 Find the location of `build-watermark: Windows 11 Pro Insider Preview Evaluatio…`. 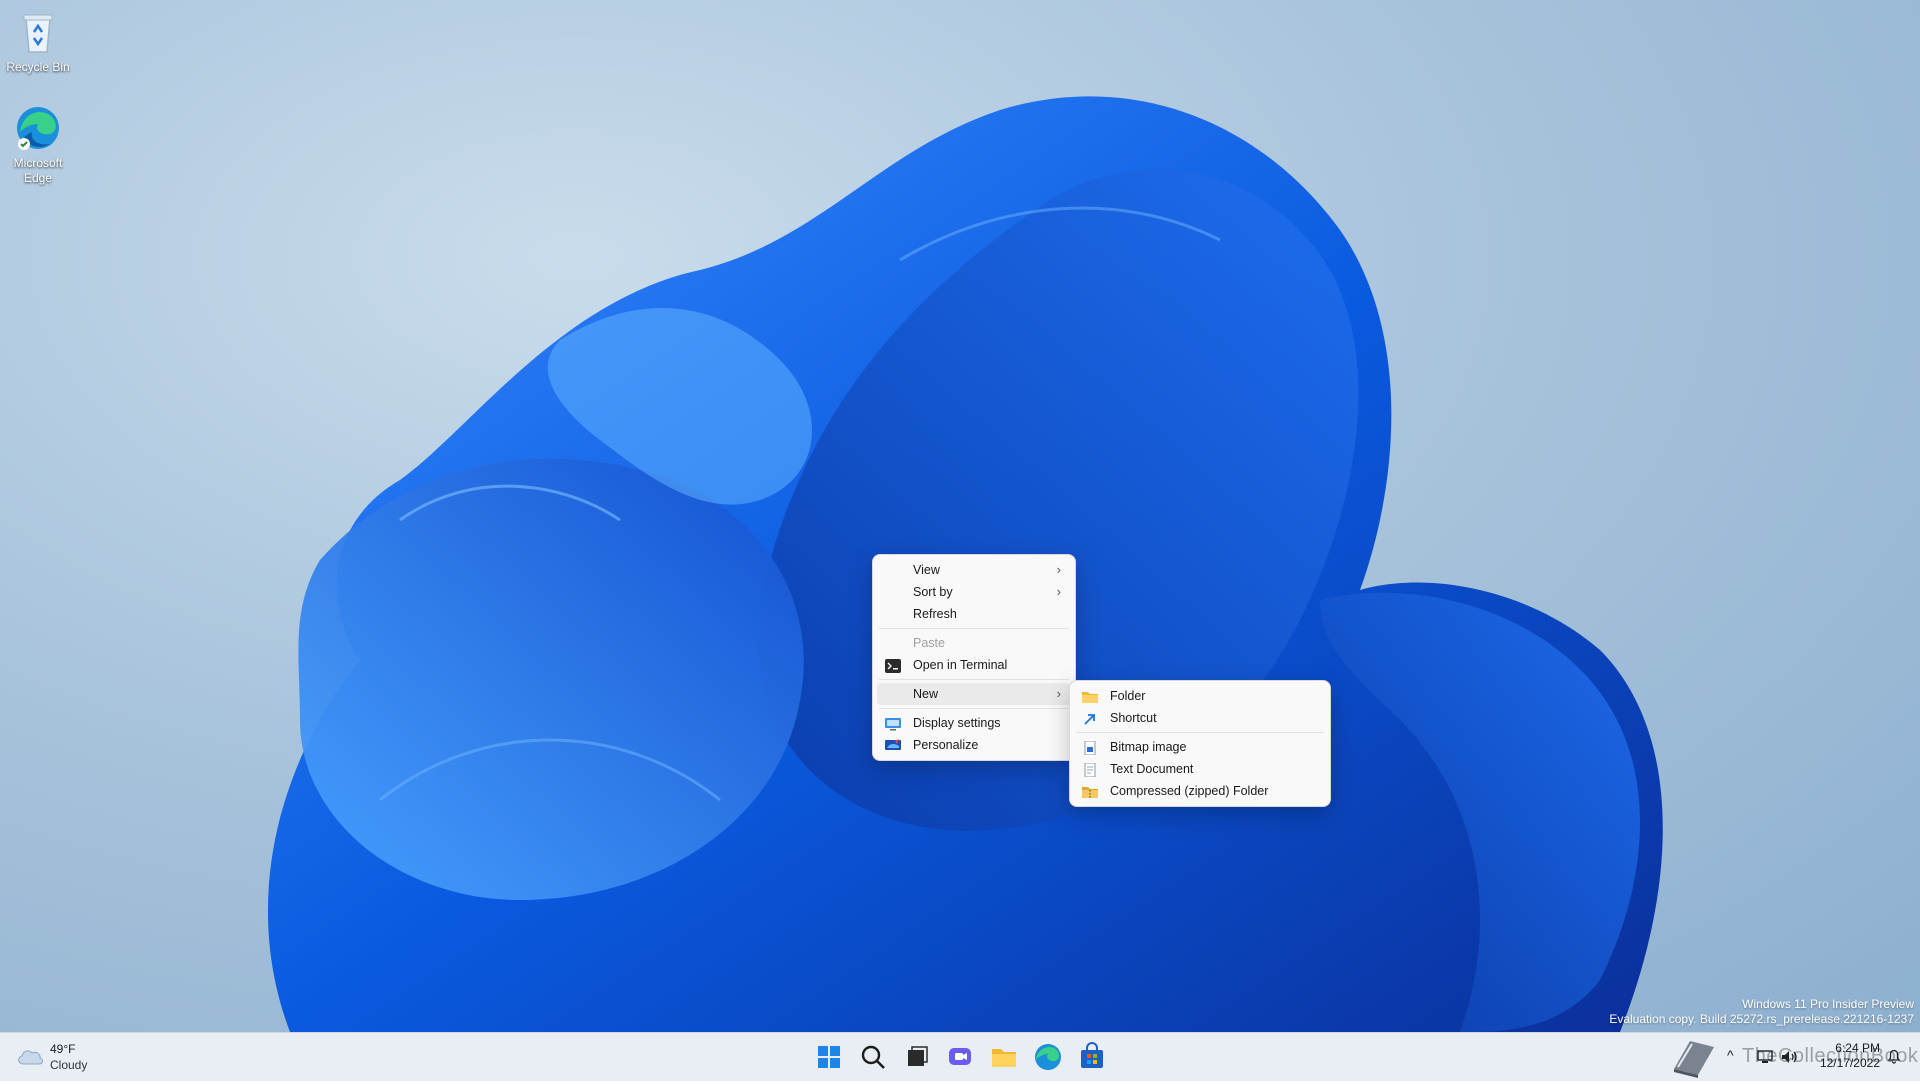

build-watermark: Windows 11 Pro Insider Preview Evaluatio… is located at coordinates (1761, 1012).